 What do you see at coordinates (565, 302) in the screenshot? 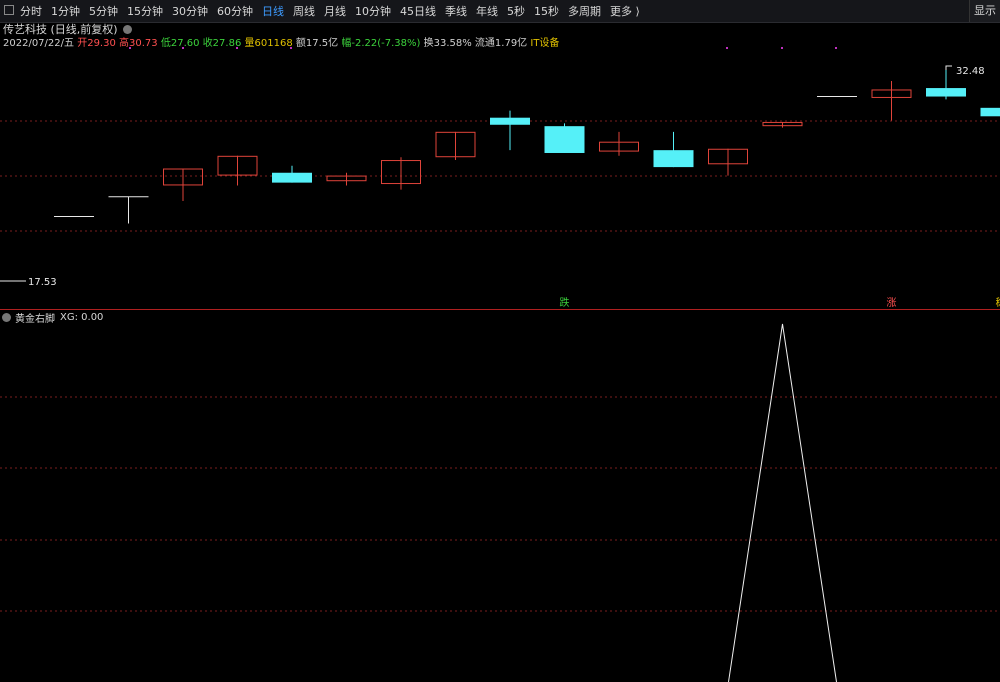
I see `signal-label: 跌` at bounding box center [565, 302].